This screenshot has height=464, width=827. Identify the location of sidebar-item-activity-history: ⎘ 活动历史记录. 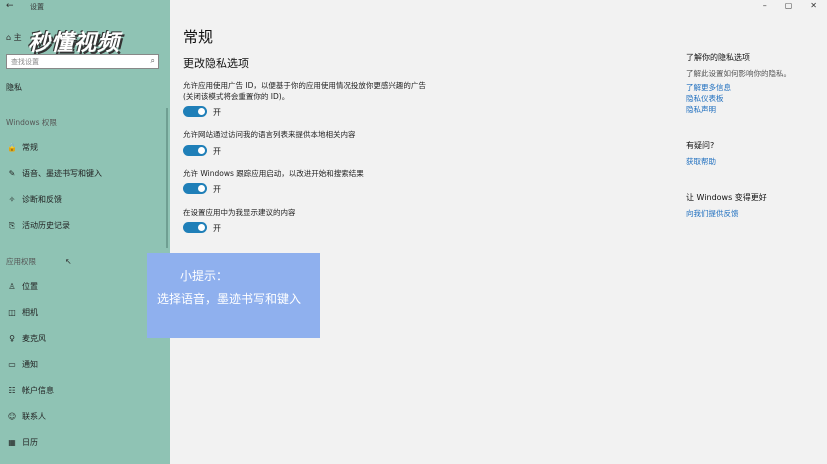
(38, 225).